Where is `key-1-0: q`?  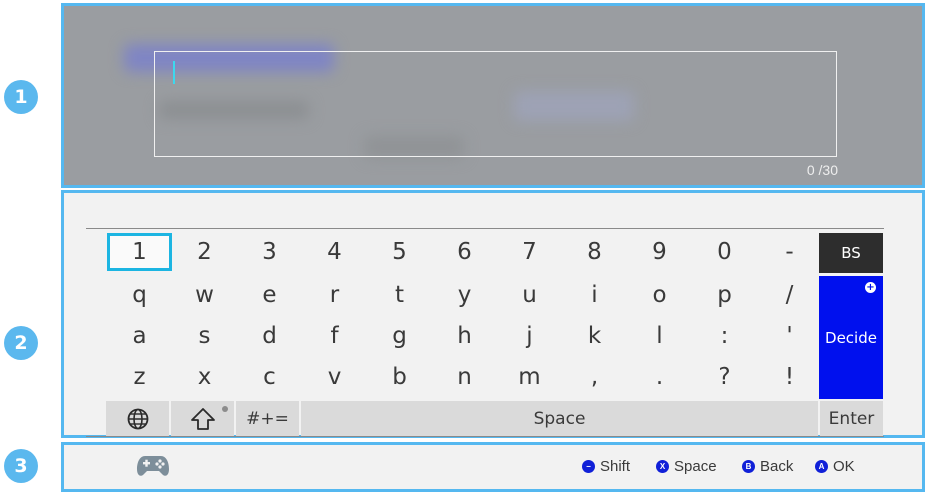 key-1-0: q is located at coordinates (139, 295).